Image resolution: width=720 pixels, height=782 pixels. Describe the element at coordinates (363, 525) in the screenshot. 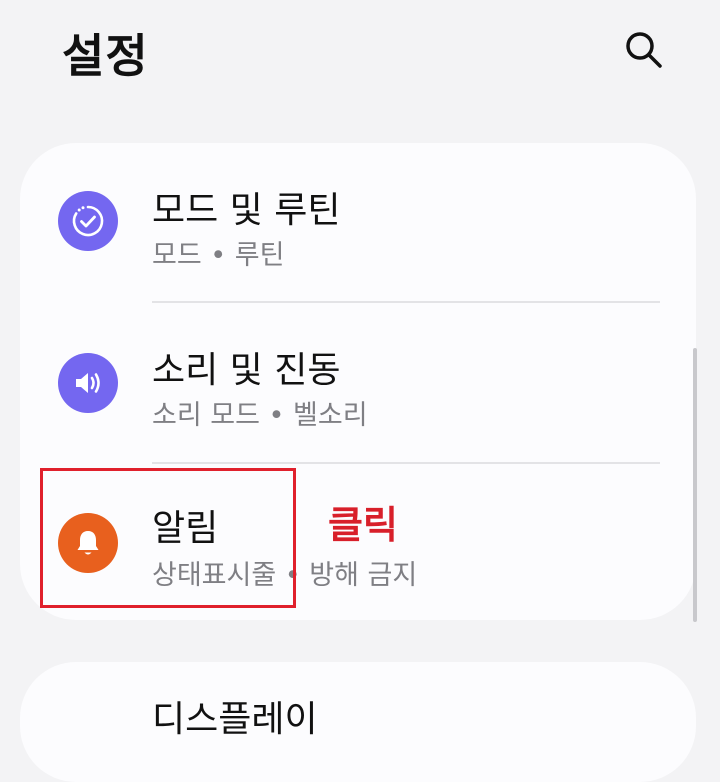

I see `click-annotation: 클릭` at that location.